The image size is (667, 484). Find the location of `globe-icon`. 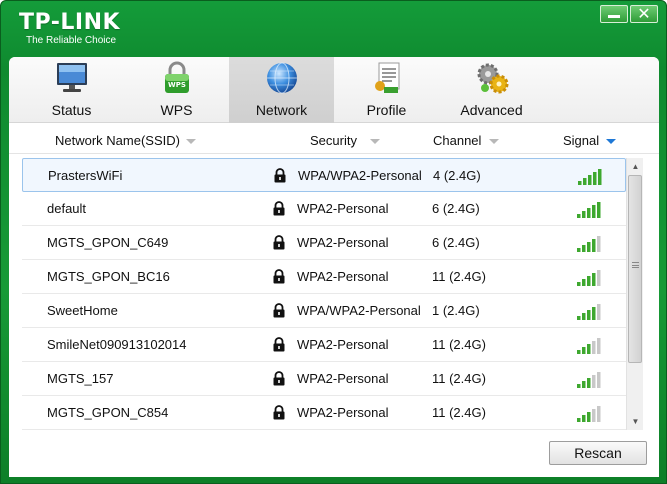

globe-icon is located at coordinates (282, 78).